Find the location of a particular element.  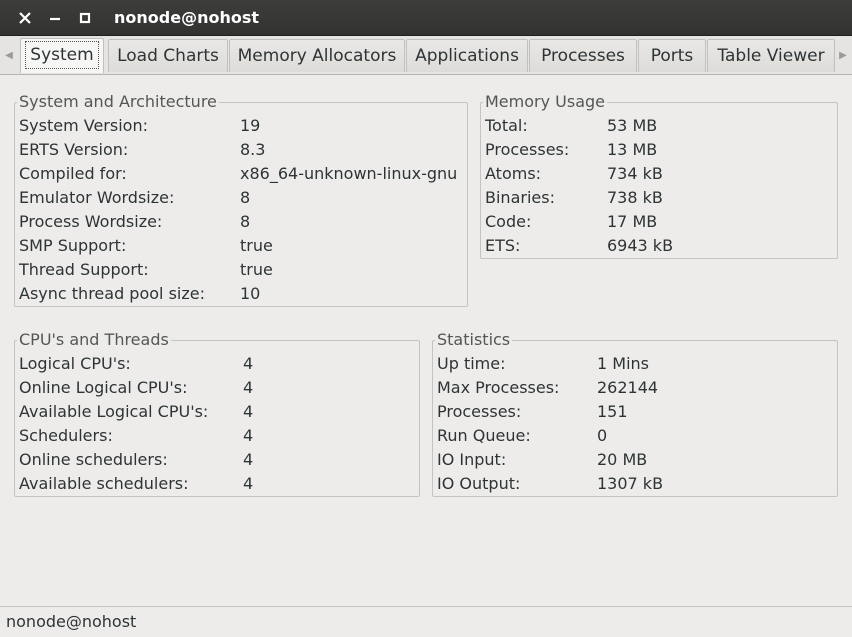

tab-label: Memory Allocators is located at coordinates (317, 56).